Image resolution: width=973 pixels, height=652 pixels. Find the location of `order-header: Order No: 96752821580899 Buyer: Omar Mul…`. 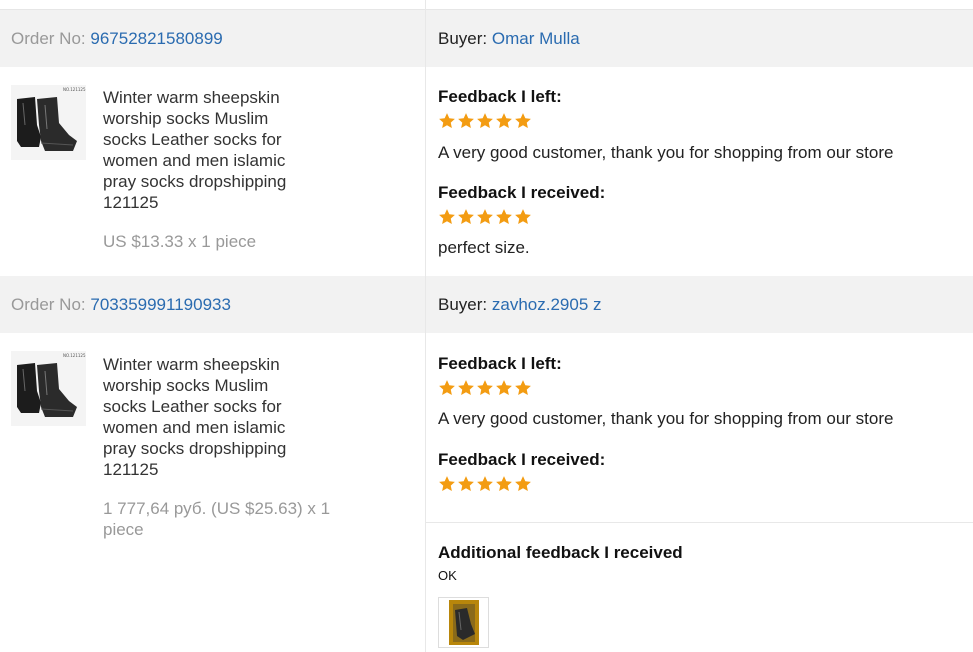

order-header: Order No: 96752821580899 Buyer: Omar Mul… is located at coordinates (486, 38).